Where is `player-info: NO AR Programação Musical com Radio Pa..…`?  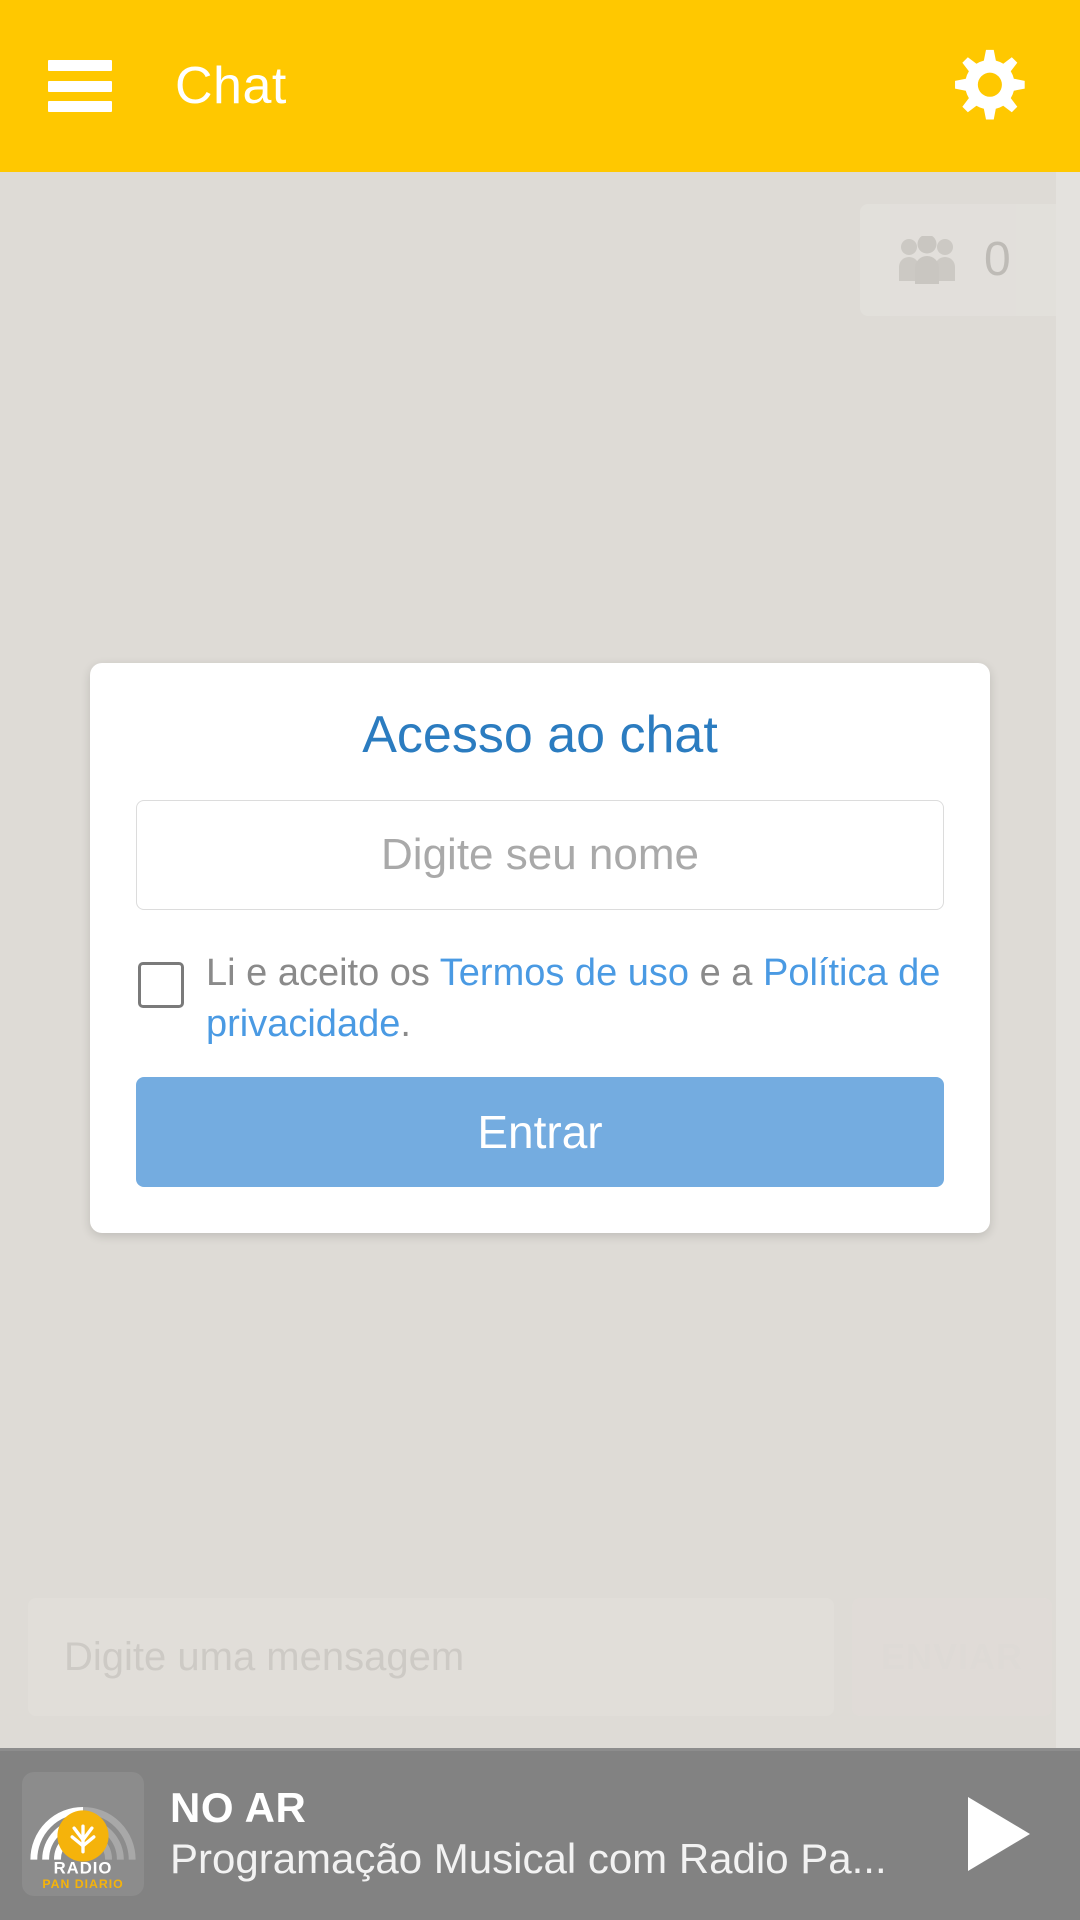
player-info: NO AR Programação Musical com Radio Pa..… is located at coordinates (528, 1834).